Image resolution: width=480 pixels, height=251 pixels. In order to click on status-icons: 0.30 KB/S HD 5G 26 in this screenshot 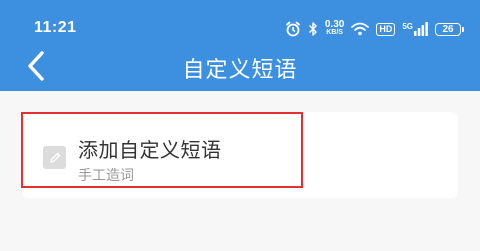, I will do `click(374, 29)`.